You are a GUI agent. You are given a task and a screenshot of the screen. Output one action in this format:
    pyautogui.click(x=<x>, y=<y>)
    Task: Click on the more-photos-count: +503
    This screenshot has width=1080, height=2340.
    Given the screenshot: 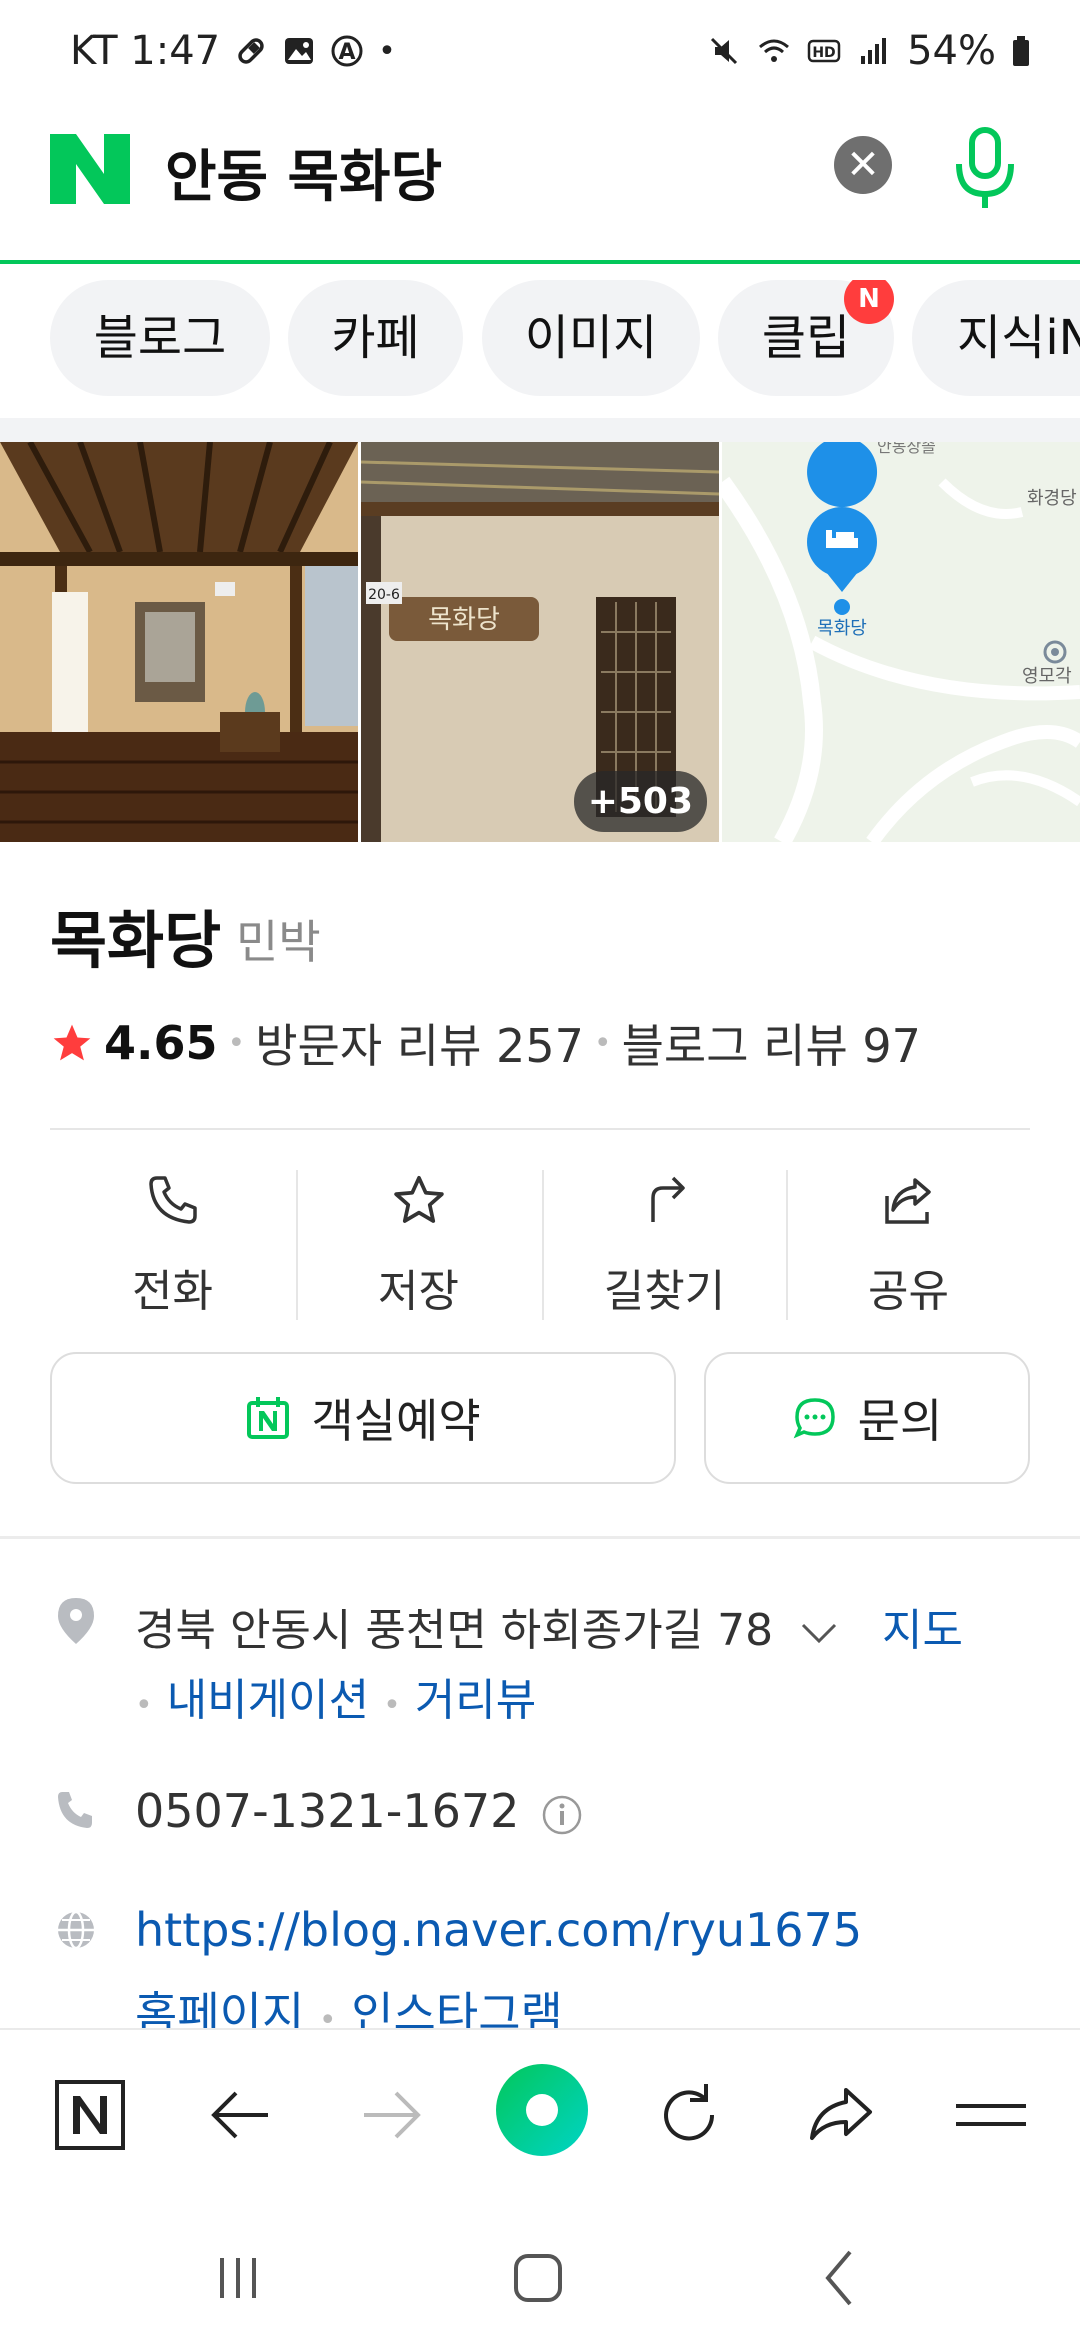 What is the action you would take?
    pyautogui.click(x=640, y=801)
    